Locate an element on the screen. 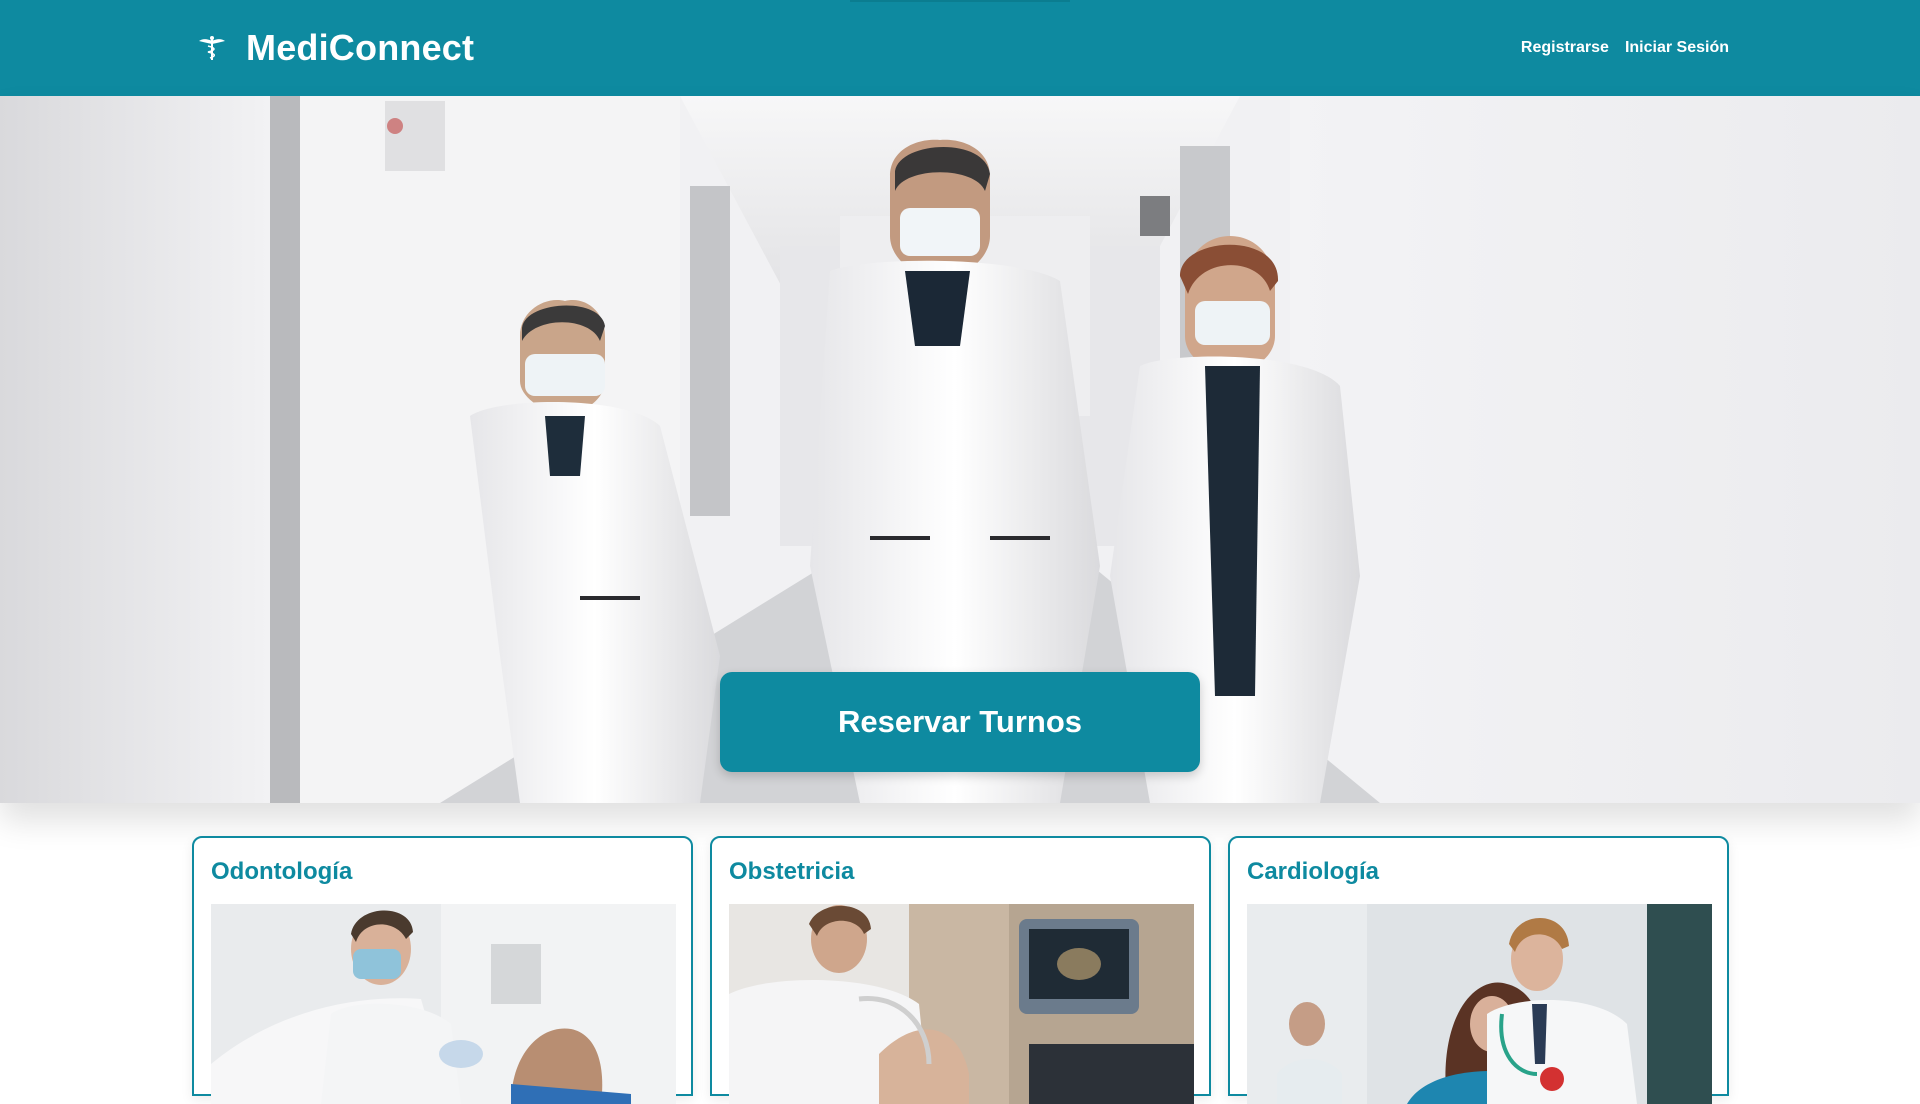 The height and width of the screenshot is (1104, 1920). cardiology-photo is located at coordinates (1479, 1004).